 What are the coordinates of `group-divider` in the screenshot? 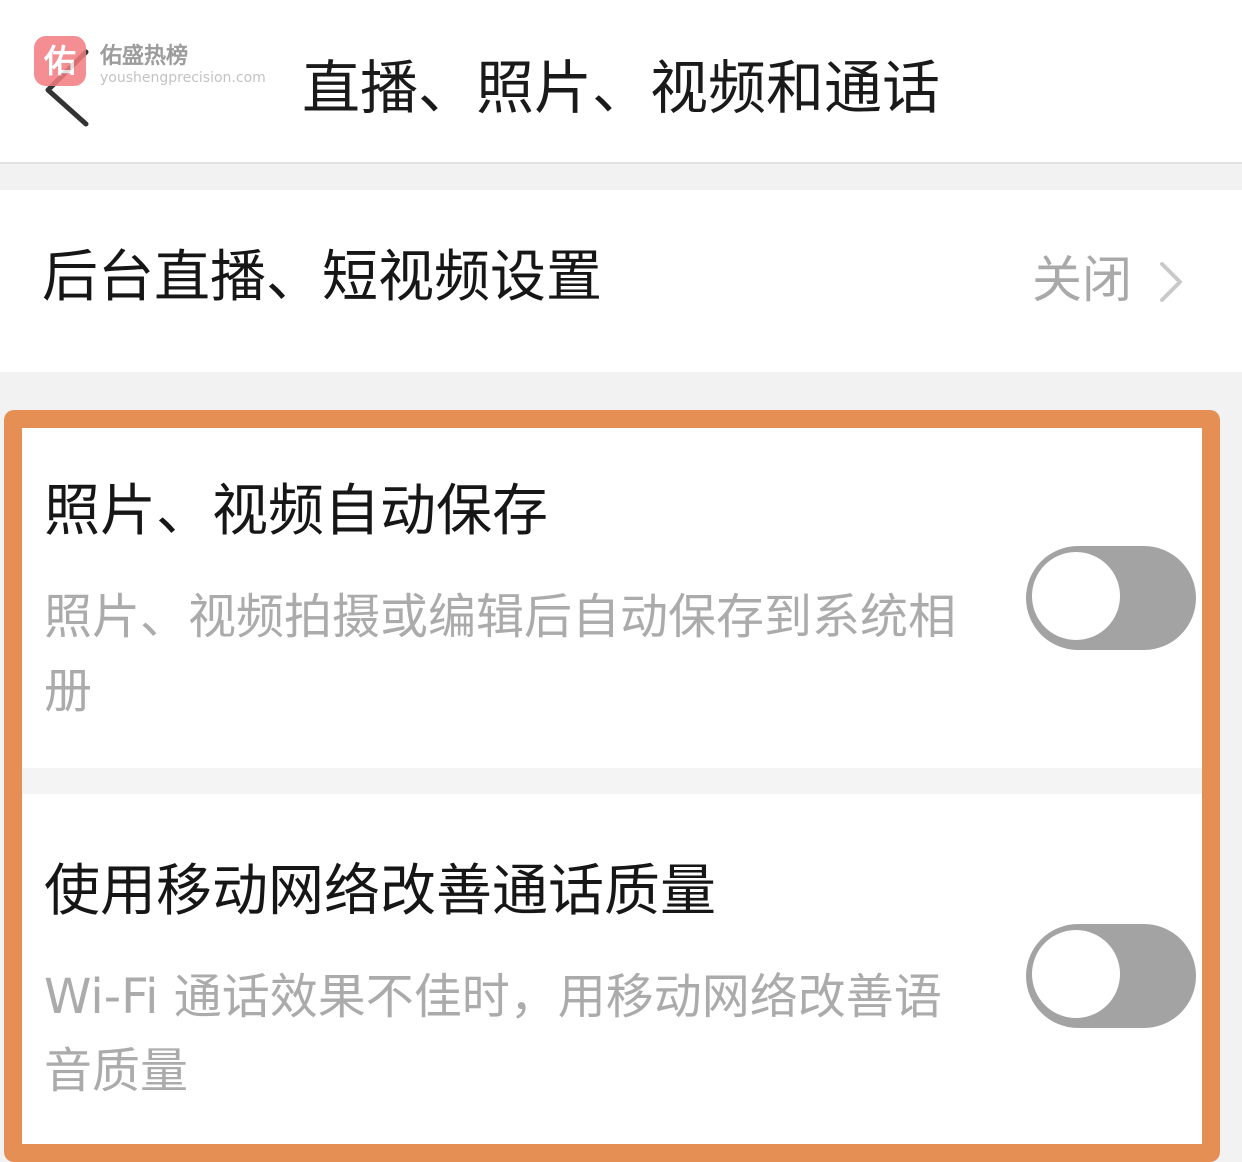 It's located at (612, 781).